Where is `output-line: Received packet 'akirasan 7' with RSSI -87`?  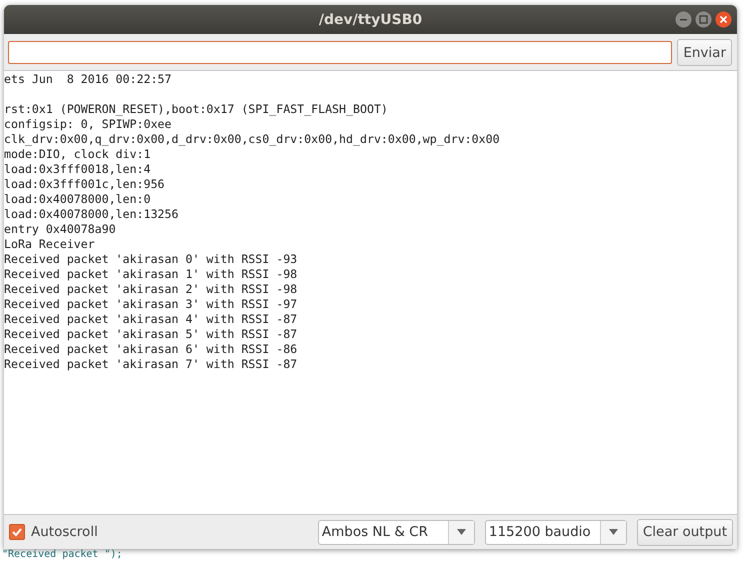
output-line: Received packet 'akirasan 7' with RSSI -87 is located at coordinates (151, 364).